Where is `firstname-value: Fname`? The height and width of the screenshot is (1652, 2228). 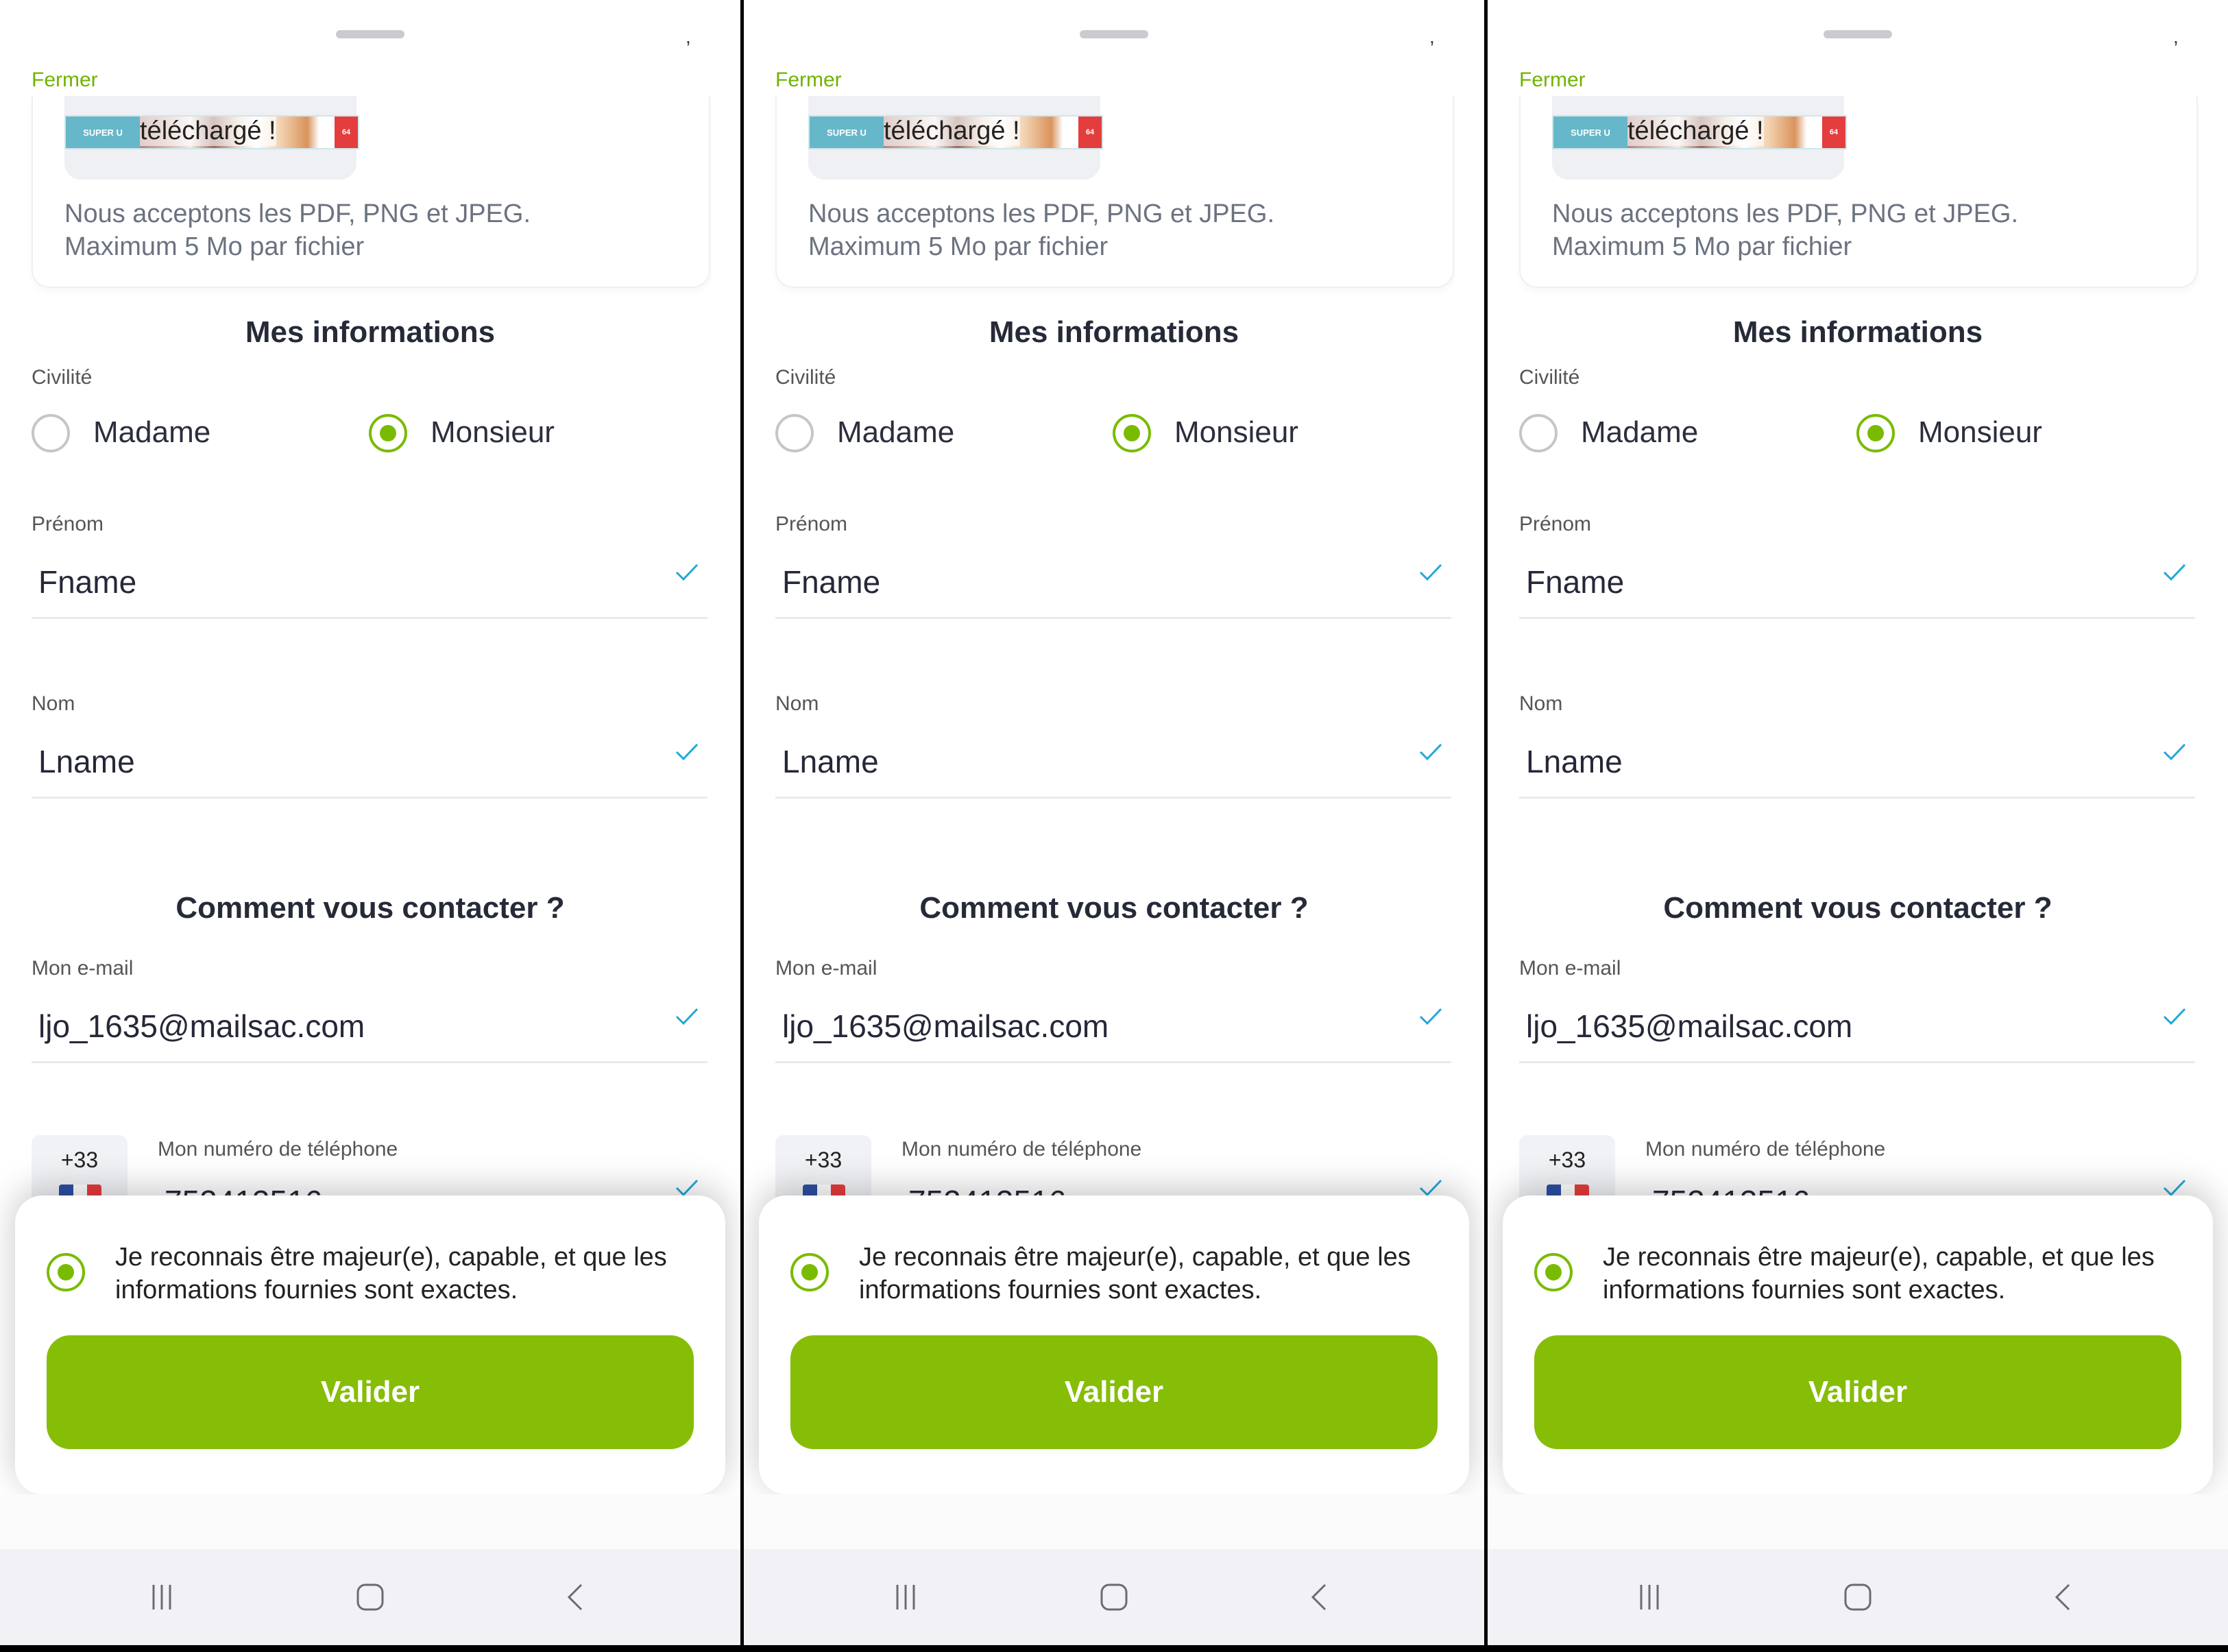
firstname-value: Fname is located at coordinates (1575, 582).